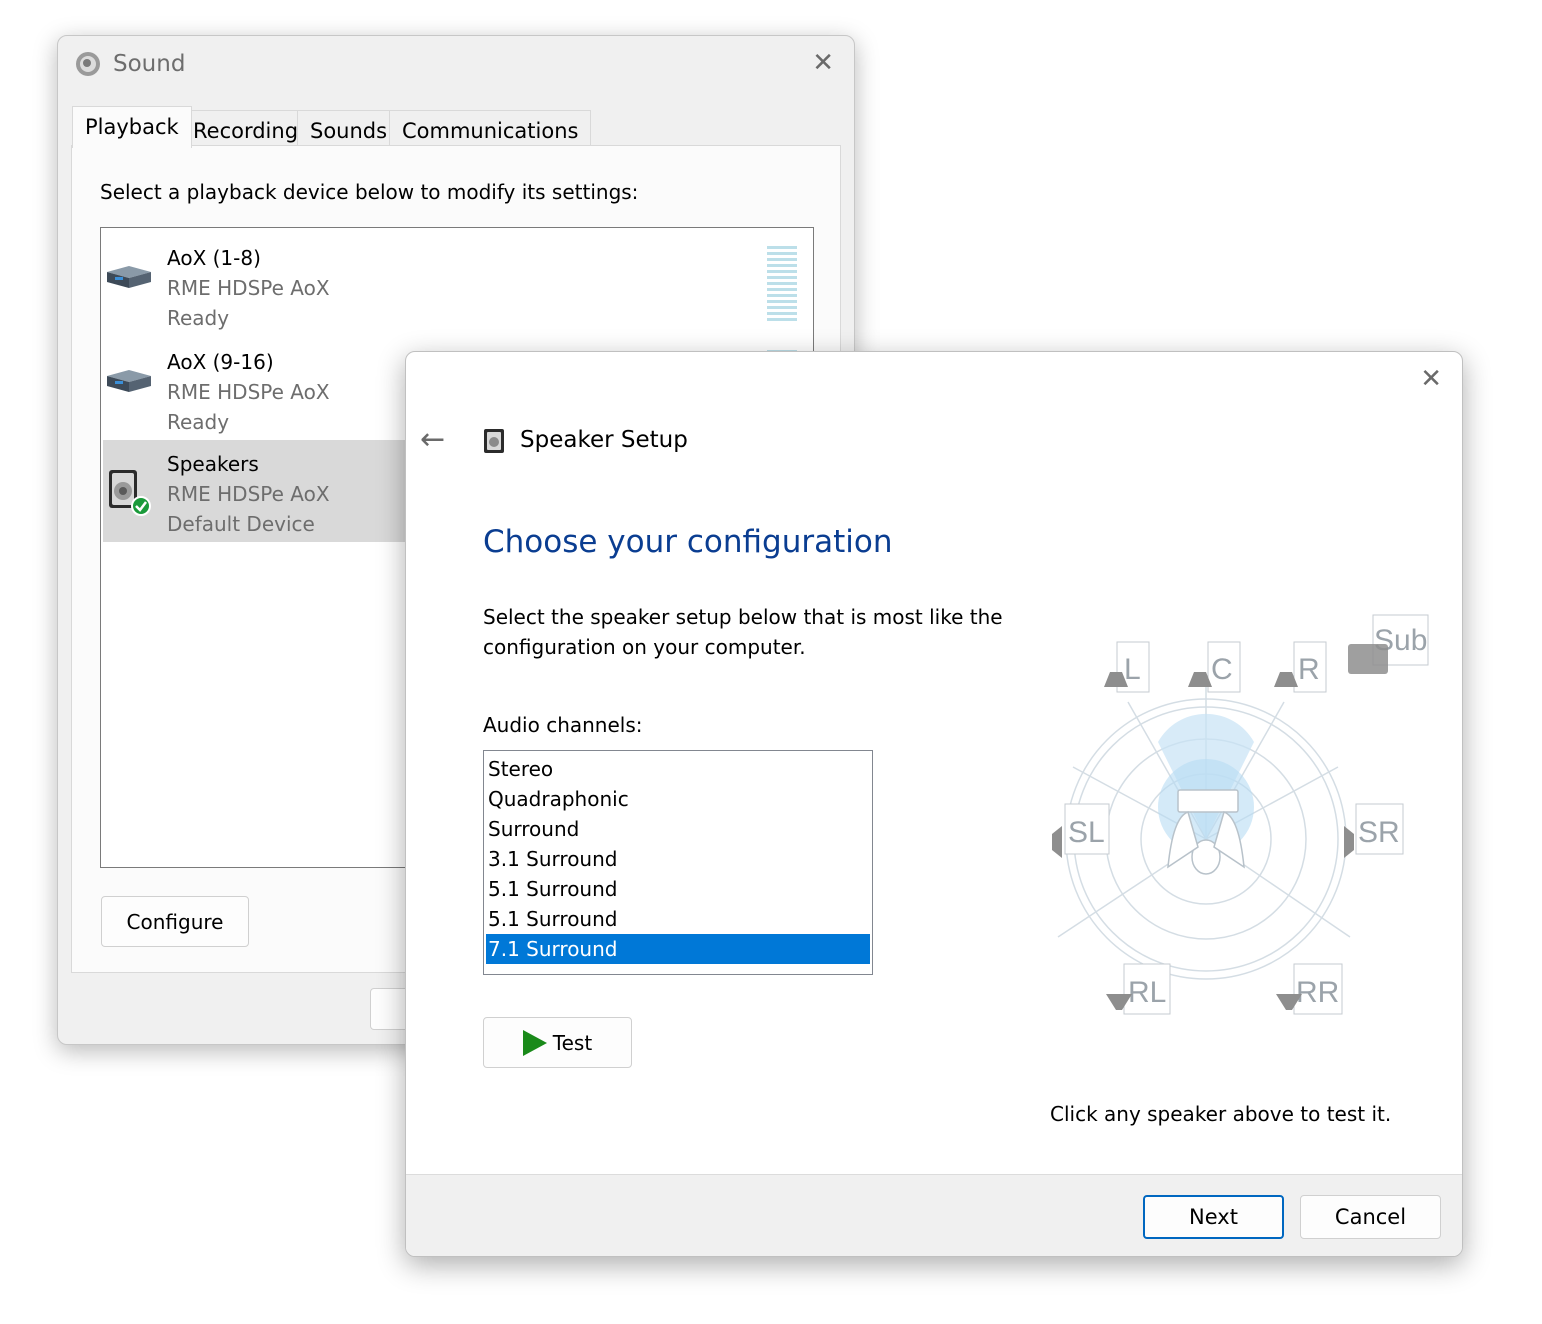 Image resolution: width=1542 pixels, height=1324 pixels. Describe the element at coordinates (241, 524) in the screenshot. I see `device-status: Default Device` at that location.